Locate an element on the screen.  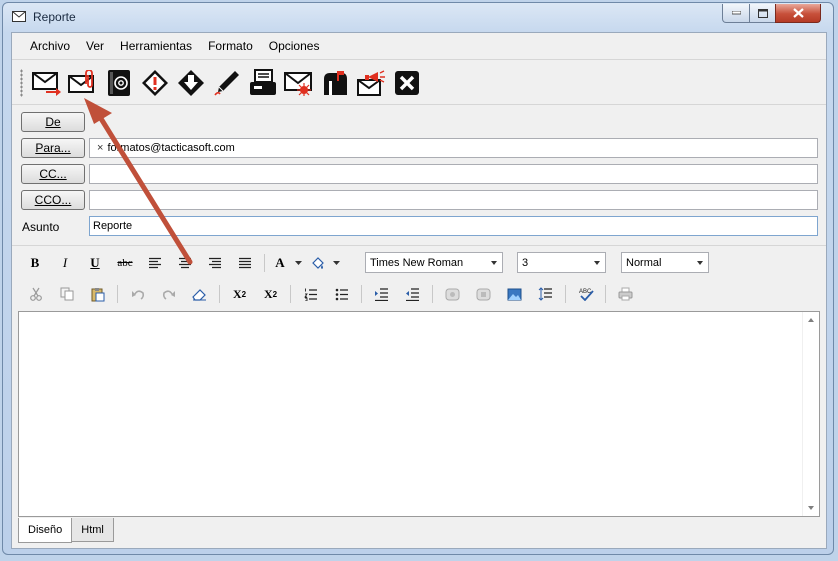
clear-format-button is located at coordinates (199, 294).